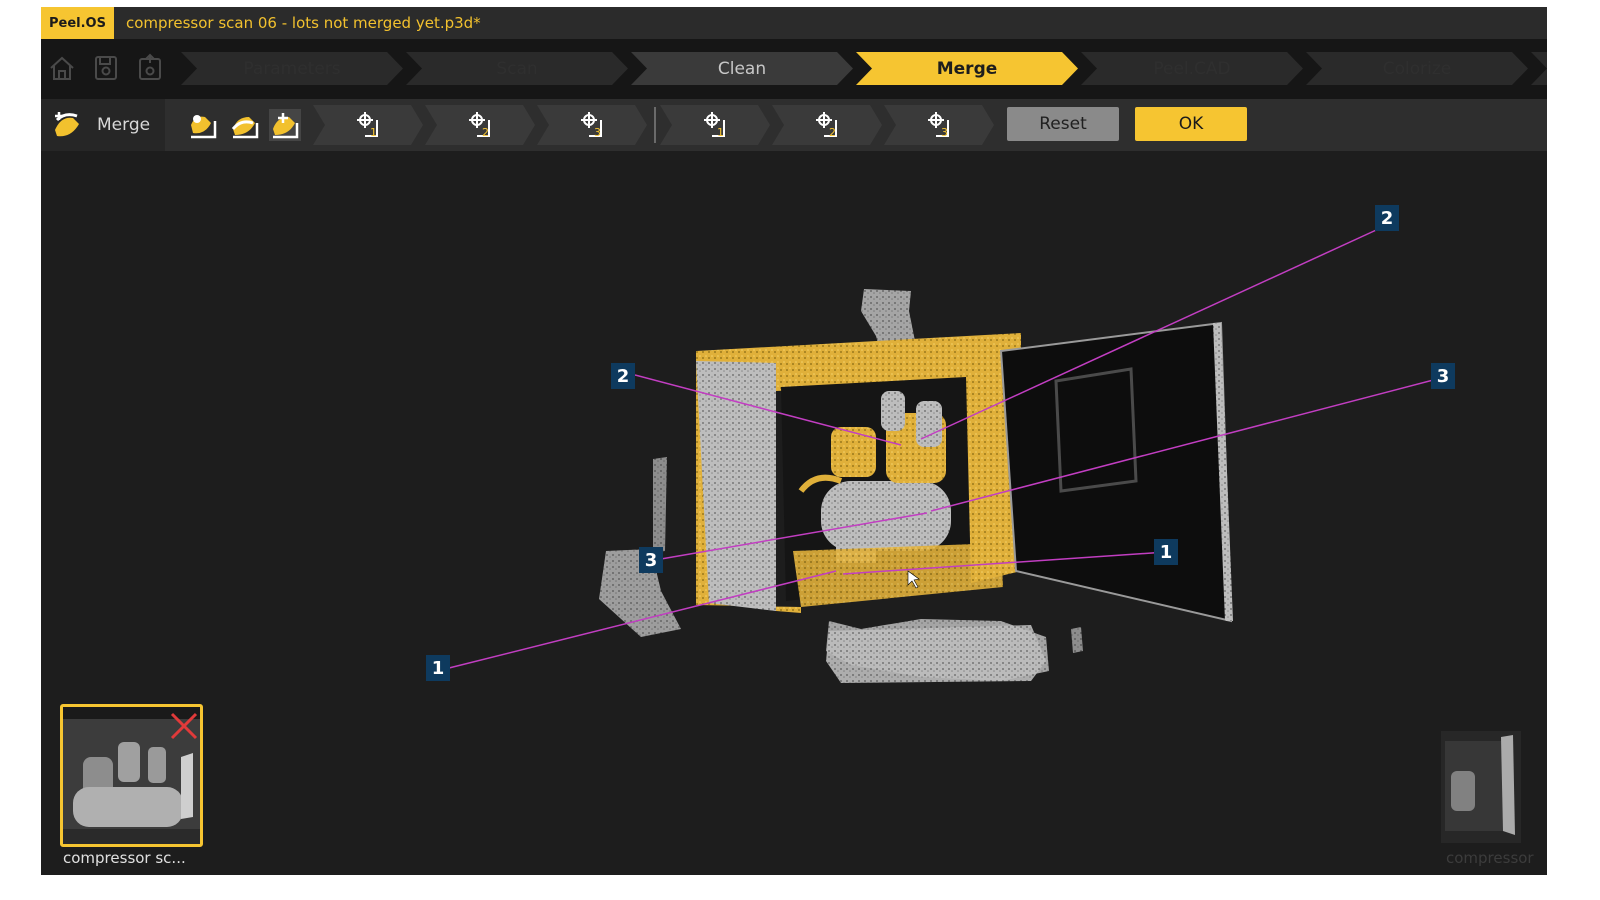  What do you see at coordinates (720, 132) in the screenshot?
I see `second-point-number-1: 1` at bounding box center [720, 132].